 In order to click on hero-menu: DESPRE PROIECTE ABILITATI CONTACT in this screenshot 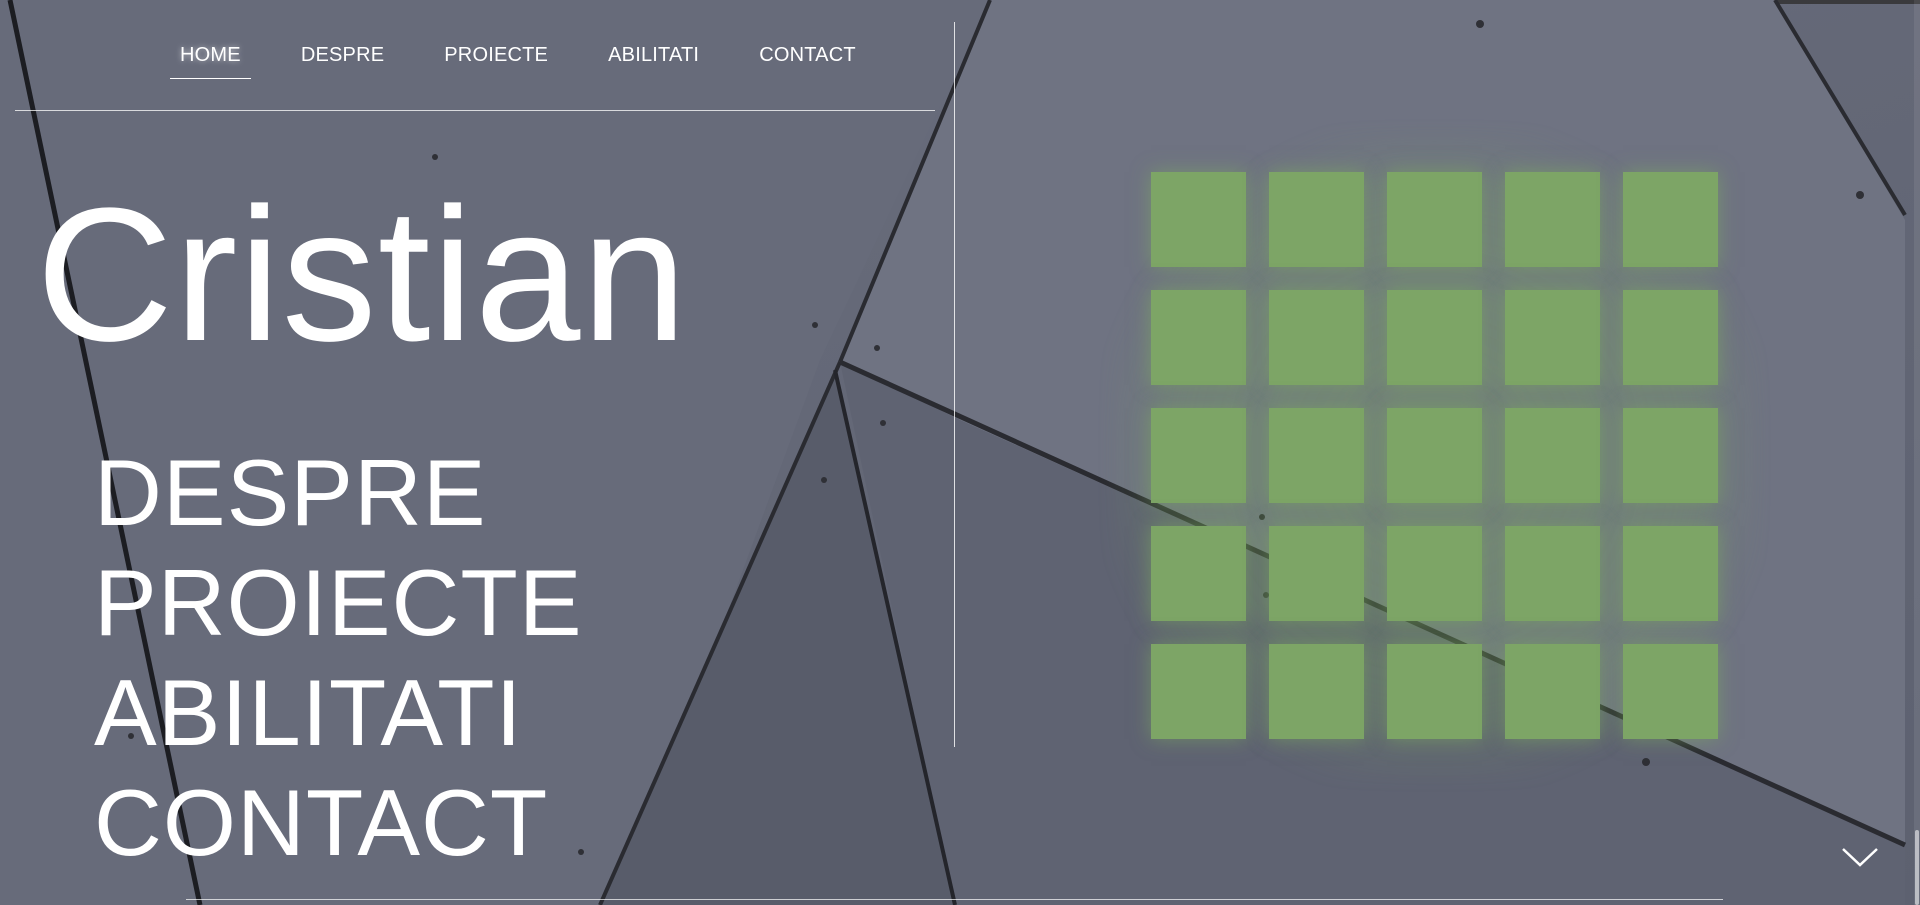, I will do `click(338, 658)`.